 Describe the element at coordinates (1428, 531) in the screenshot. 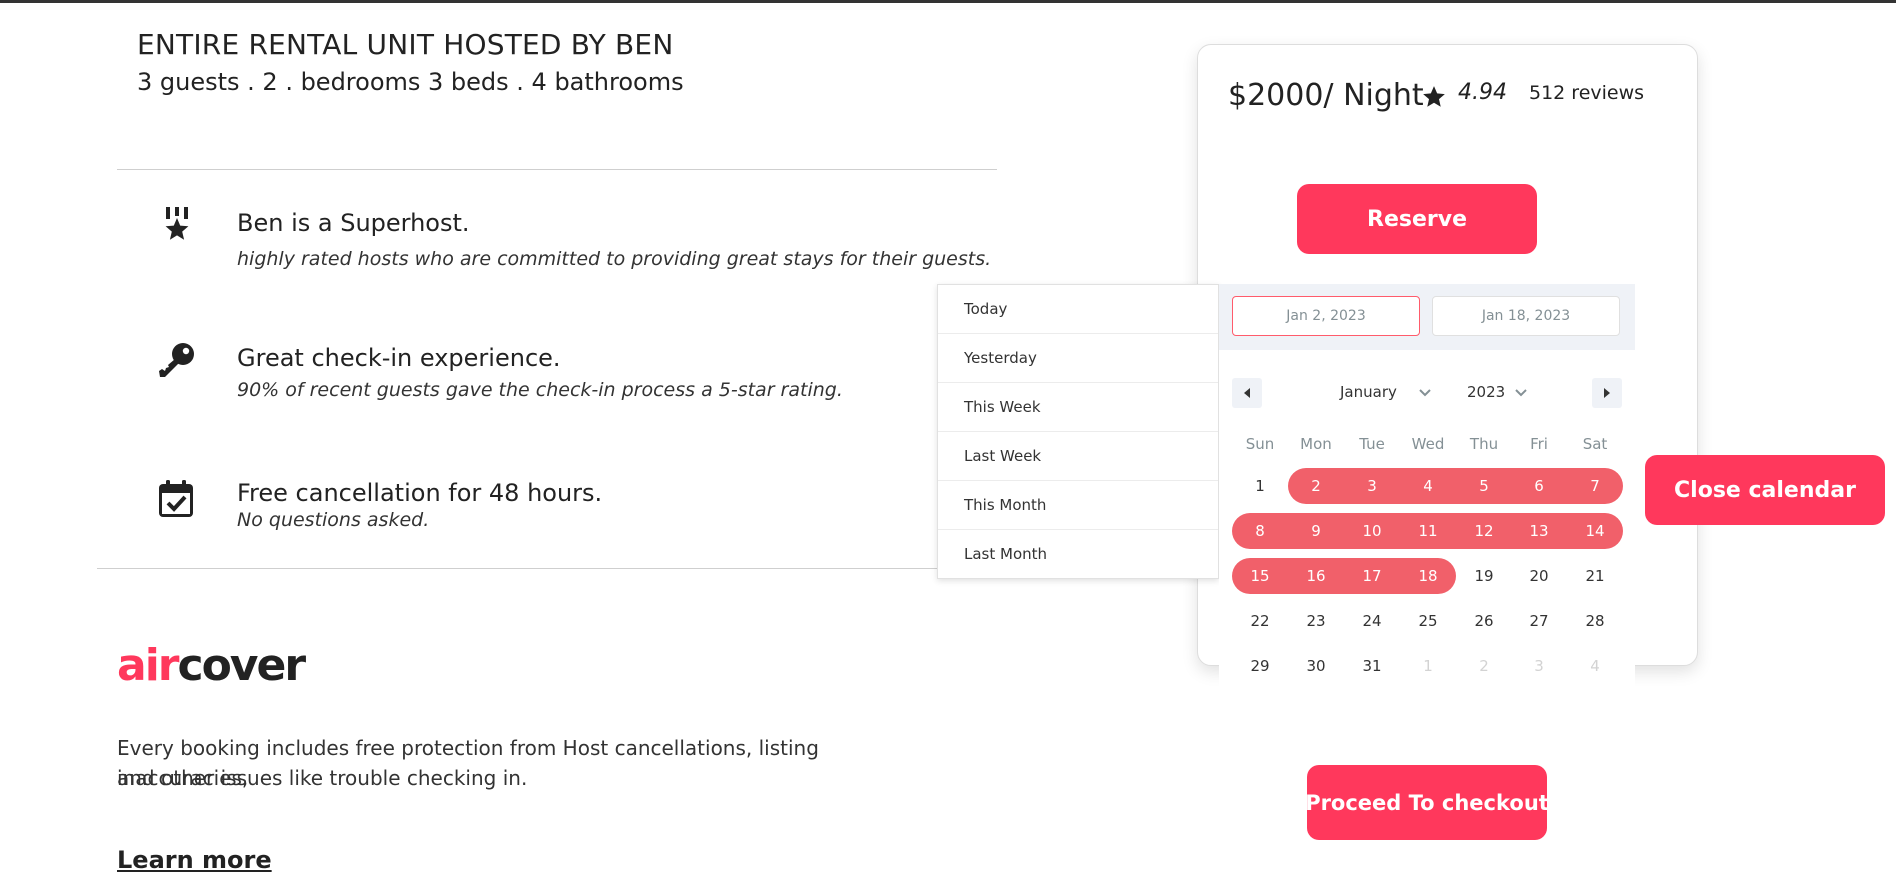

I see `calendar-day: 11` at that location.